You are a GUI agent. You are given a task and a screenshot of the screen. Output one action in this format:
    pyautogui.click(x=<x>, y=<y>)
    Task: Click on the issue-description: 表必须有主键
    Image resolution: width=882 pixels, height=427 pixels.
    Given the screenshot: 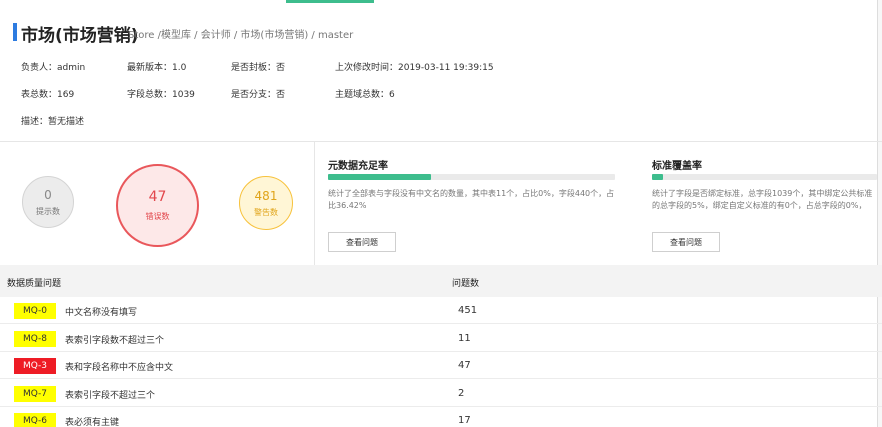 What is the action you would take?
    pyautogui.click(x=92, y=422)
    